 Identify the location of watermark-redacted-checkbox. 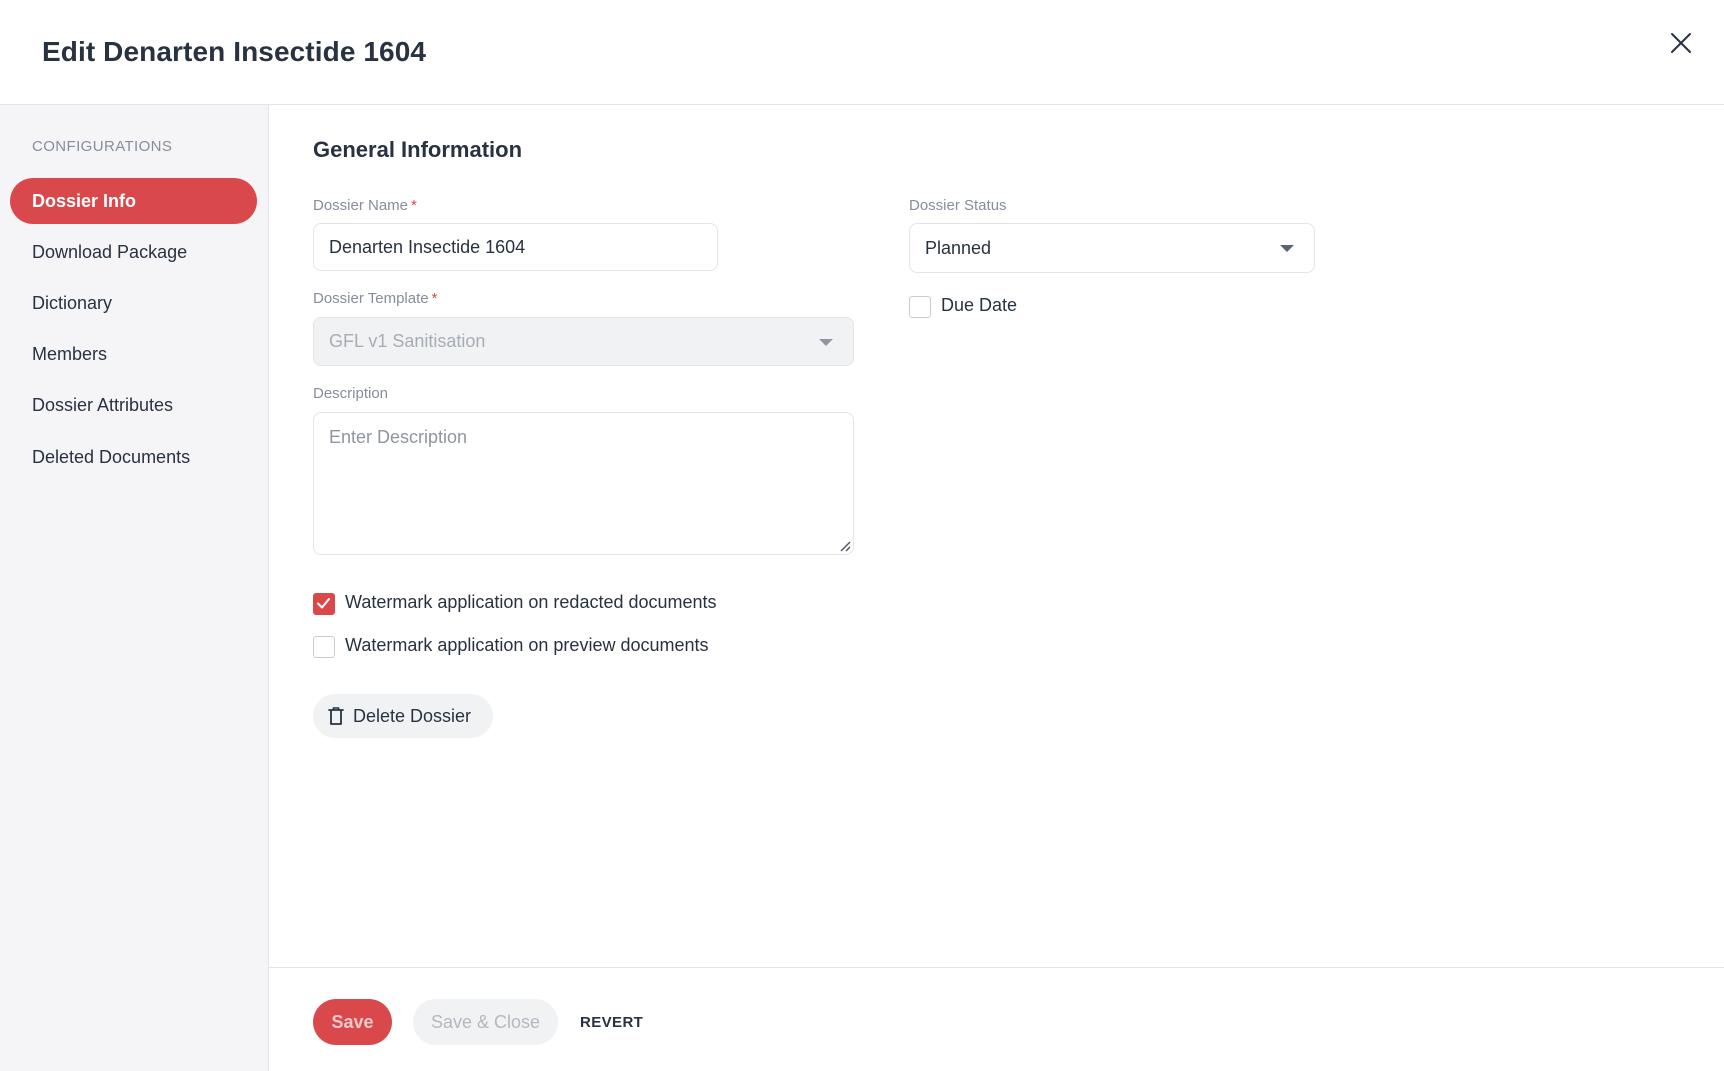
(324, 604).